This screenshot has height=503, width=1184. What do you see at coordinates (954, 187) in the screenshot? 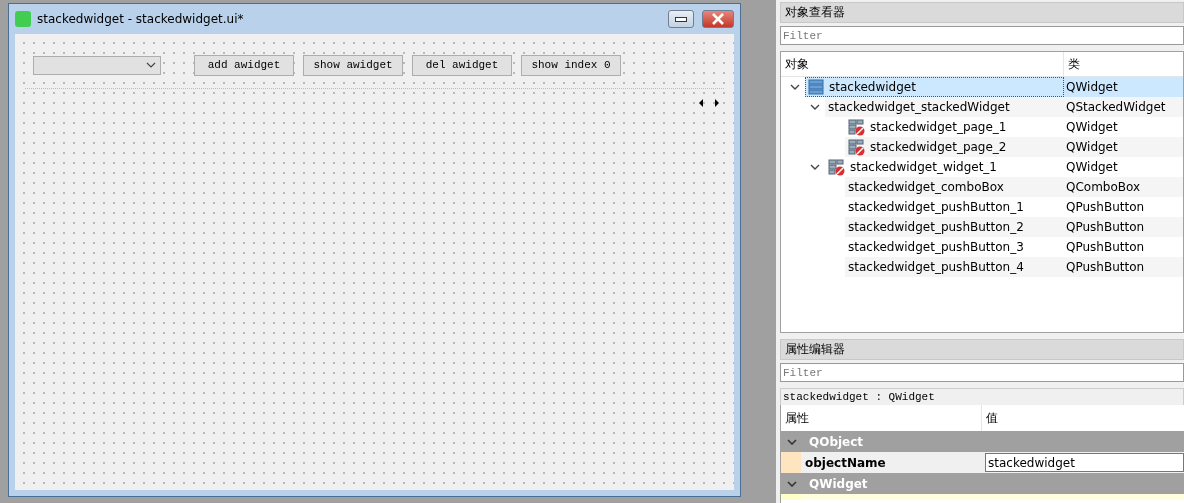
I see `tree-item: stackedwidget_comboBox` at bounding box center [954, 187].